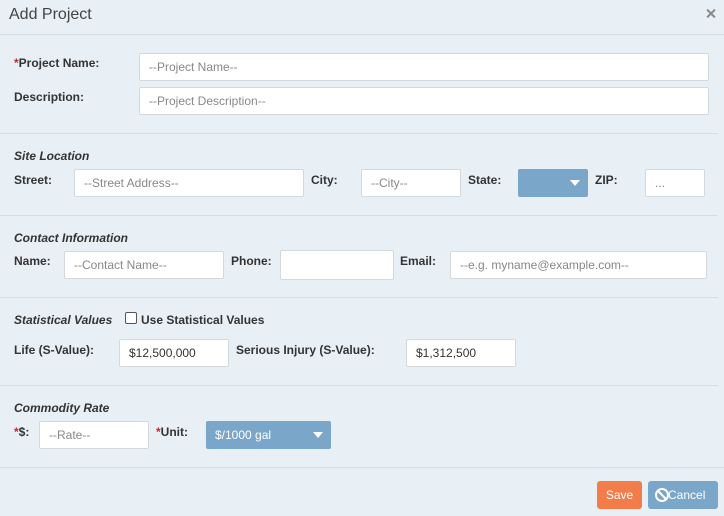  I want to click on rate-label: *$:, so click(21, 432).